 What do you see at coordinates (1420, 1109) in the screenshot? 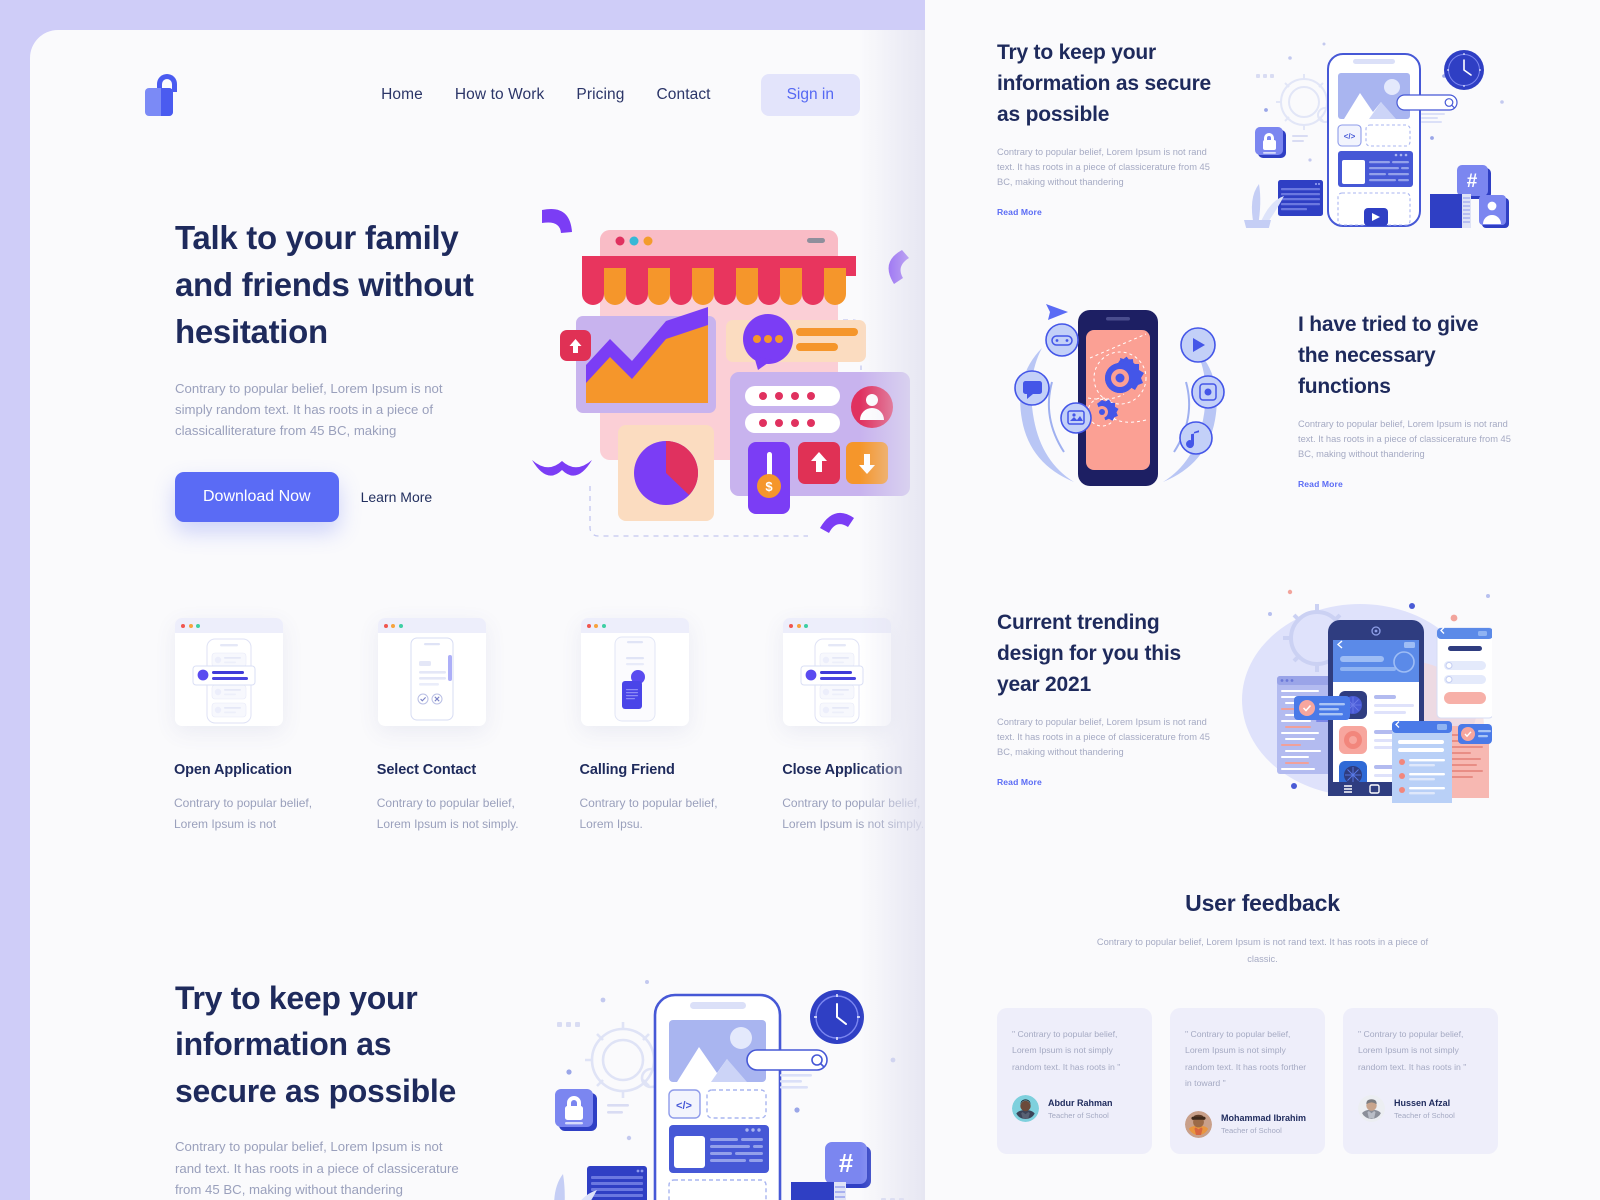
I see `testimonial-person: Hussen Afzal Teacher of School` at bounding box center [1420, 1109].